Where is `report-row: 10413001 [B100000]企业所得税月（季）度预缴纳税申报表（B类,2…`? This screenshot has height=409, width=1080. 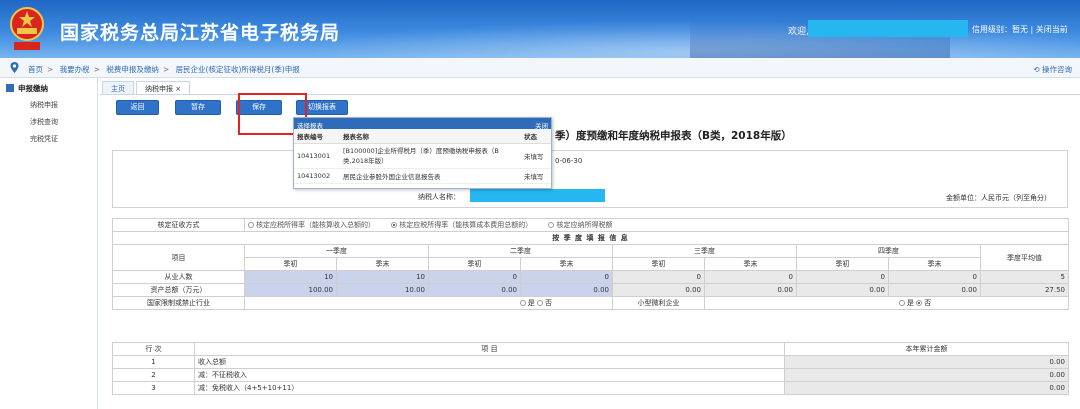 report-row: 10413001 [B100000]企业所得税月（季）度预缴纳税申报表（B类,2… is located at coordinates (422, 156).